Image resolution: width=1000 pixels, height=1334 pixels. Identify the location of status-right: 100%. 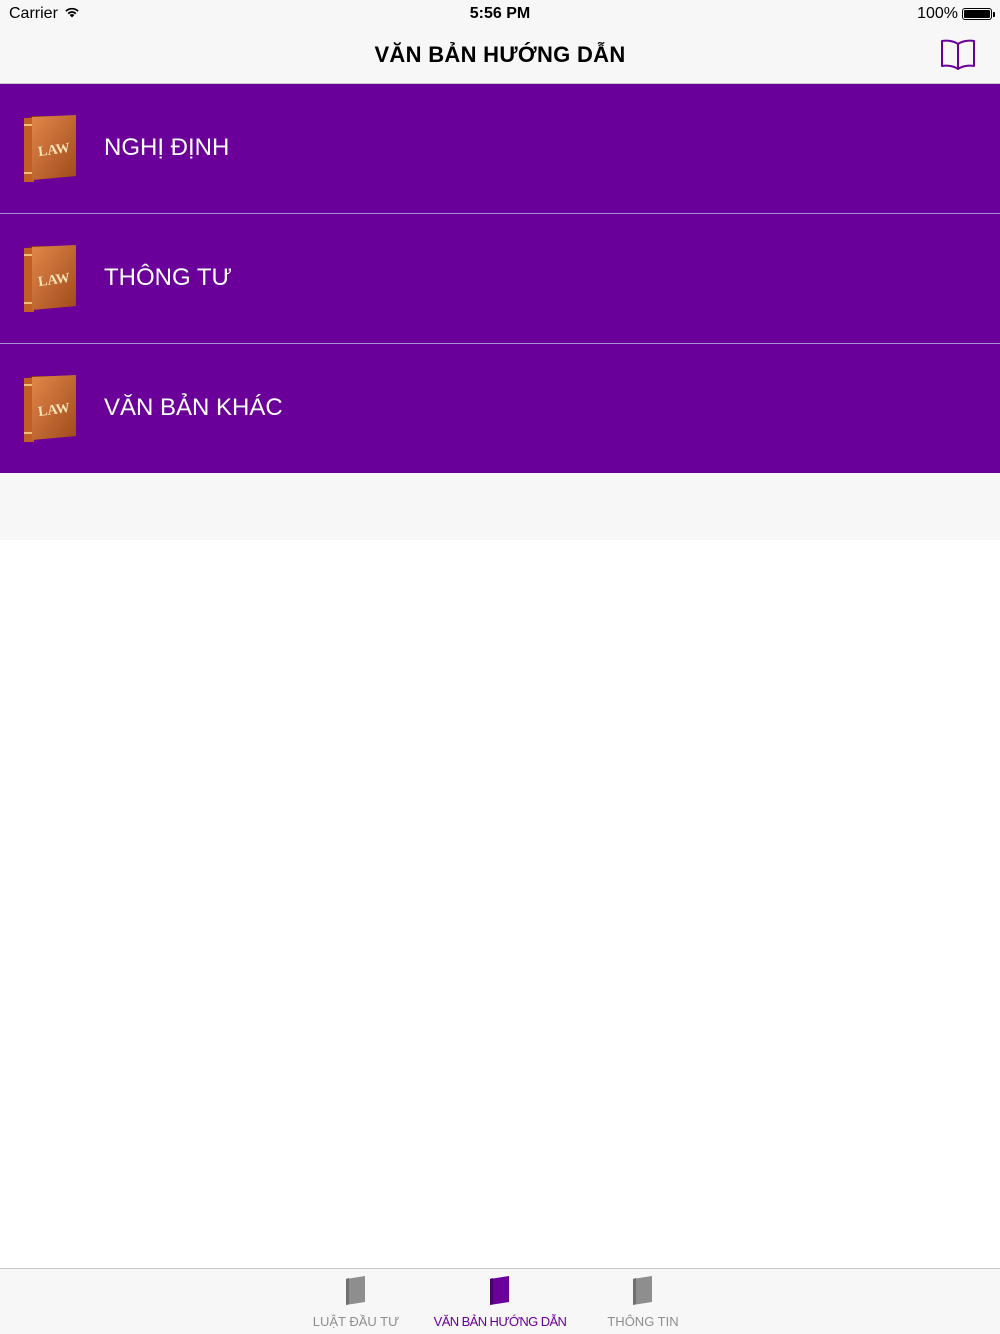
(956, 14).